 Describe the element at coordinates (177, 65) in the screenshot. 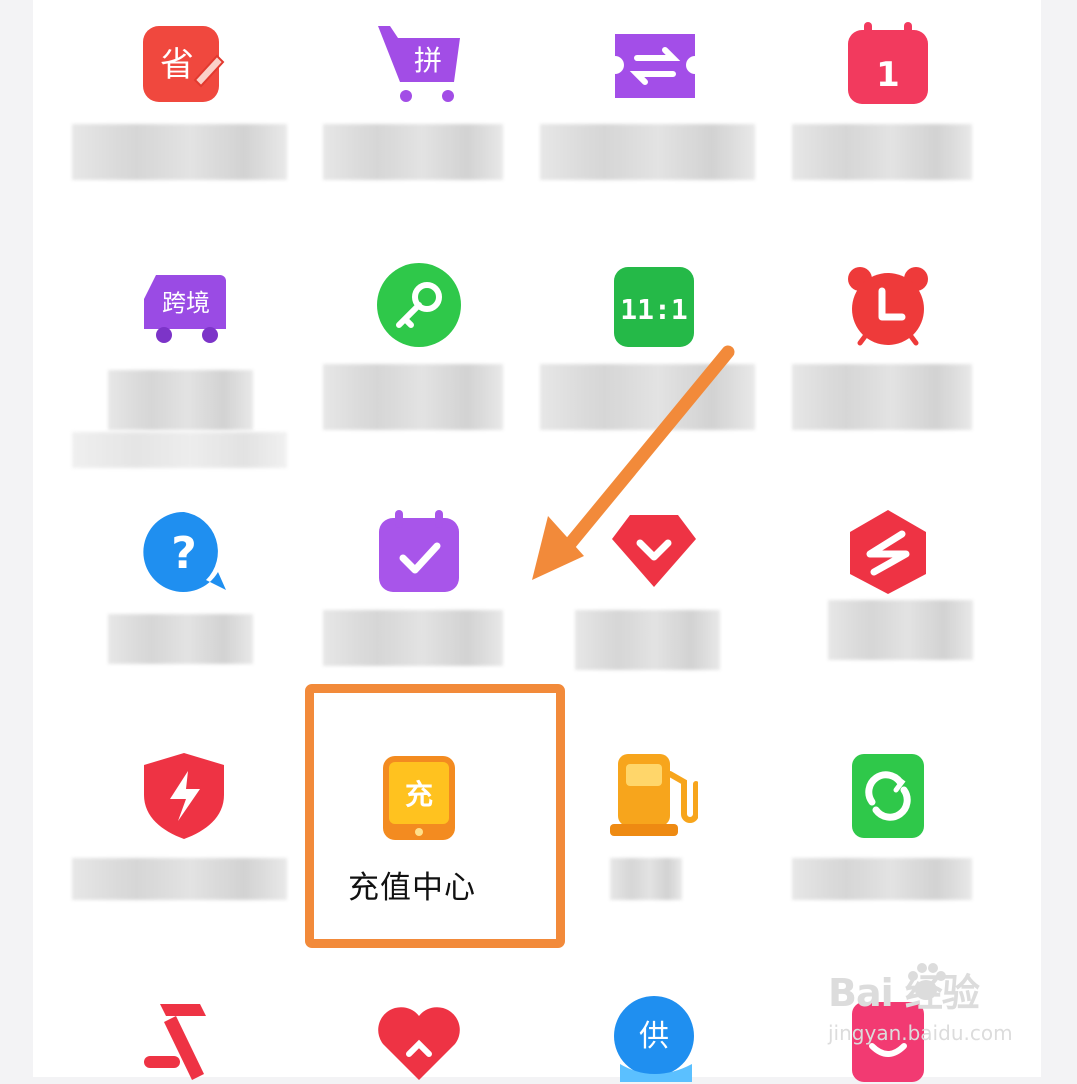

I see `svg-text: 省` at that location.